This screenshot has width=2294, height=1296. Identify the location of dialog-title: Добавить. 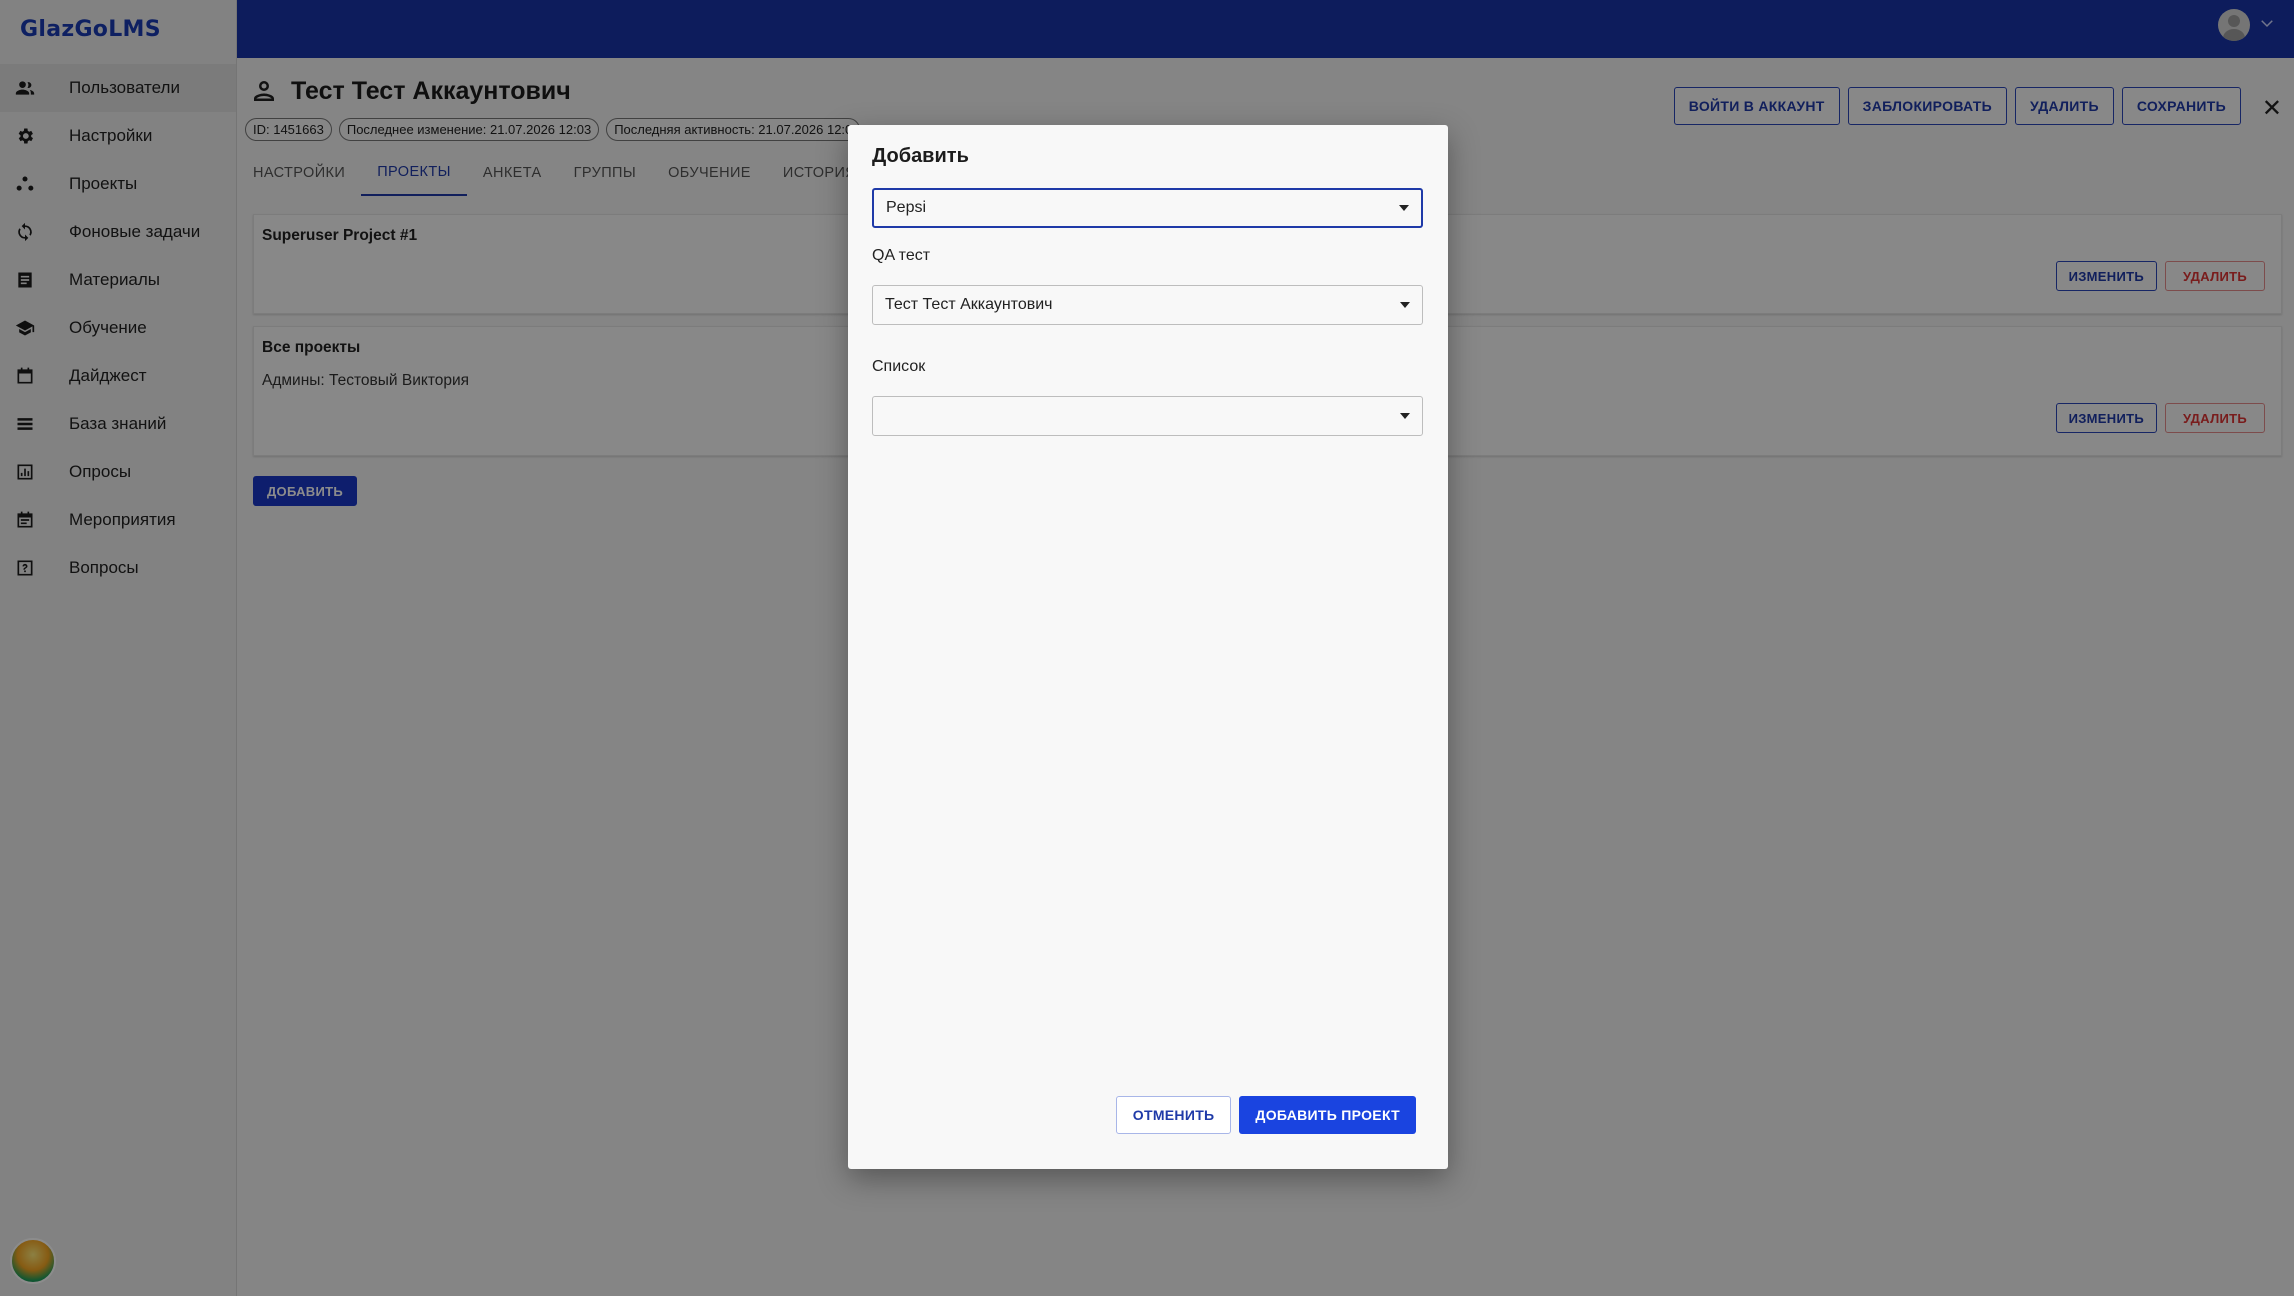
(920, 156).